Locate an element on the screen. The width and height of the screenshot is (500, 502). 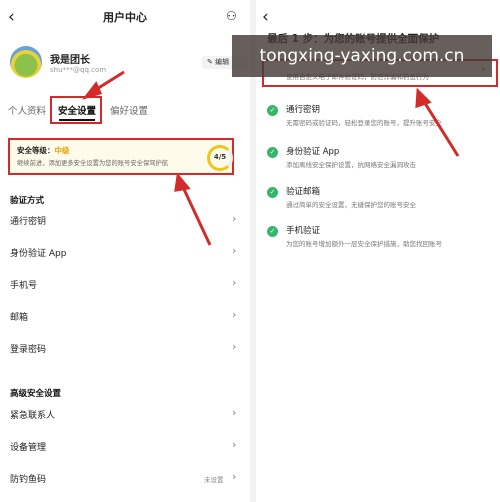
page-title: 用户中心 is located at coordinates (125, 17).